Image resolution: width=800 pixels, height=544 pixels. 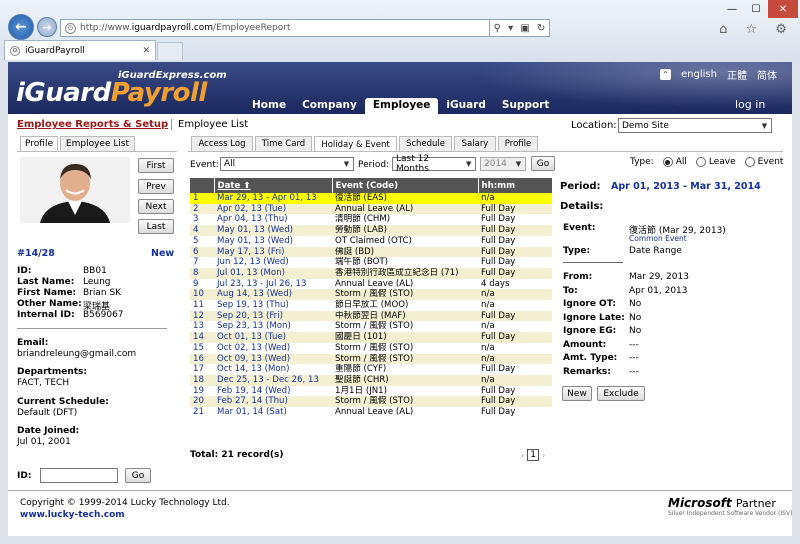 I want to click on minimize-button: —, so click(x=732, y=9).